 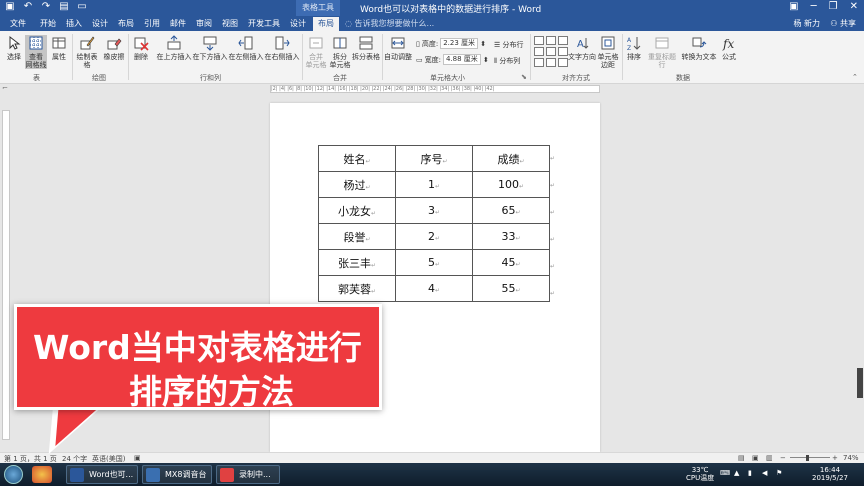 What do you see at coordinates (177, 474) in the screenshot?
I see `taskbar-mx8: MX8调音台` at bounding box center [177, 474].